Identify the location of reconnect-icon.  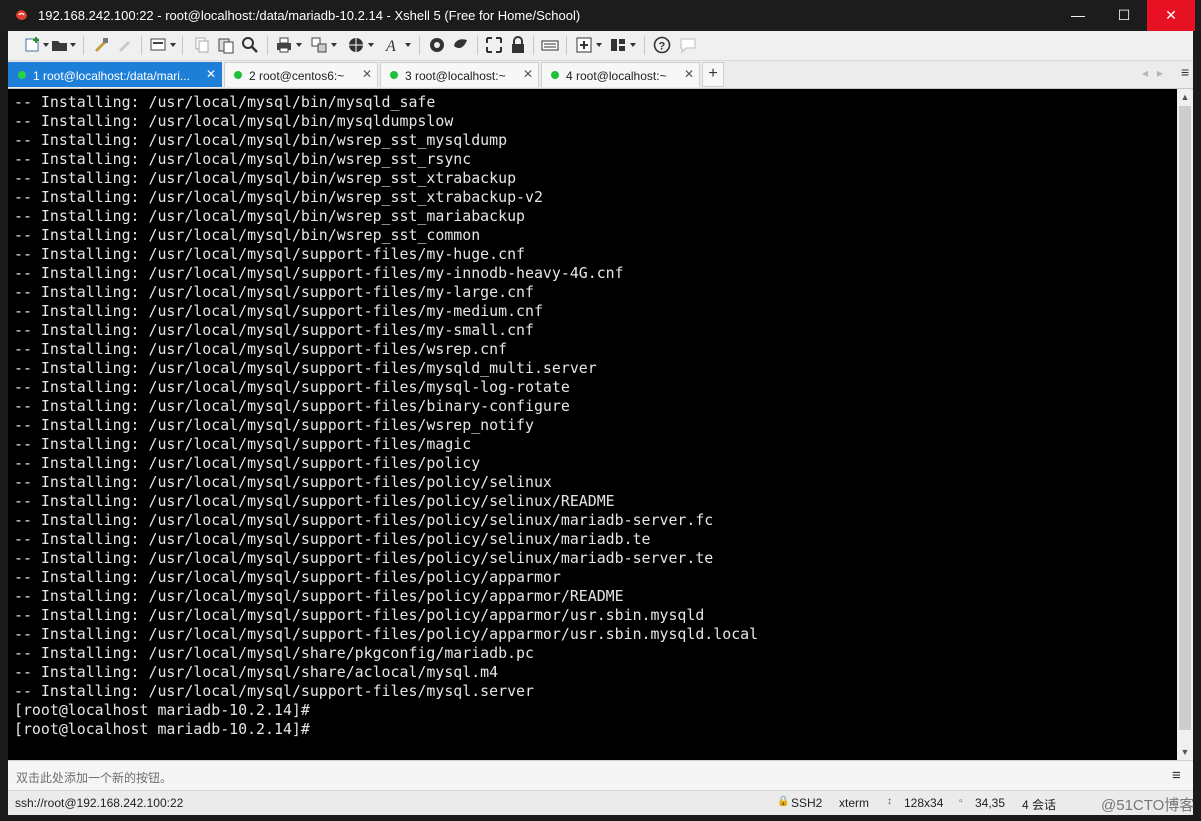
(101, 45).